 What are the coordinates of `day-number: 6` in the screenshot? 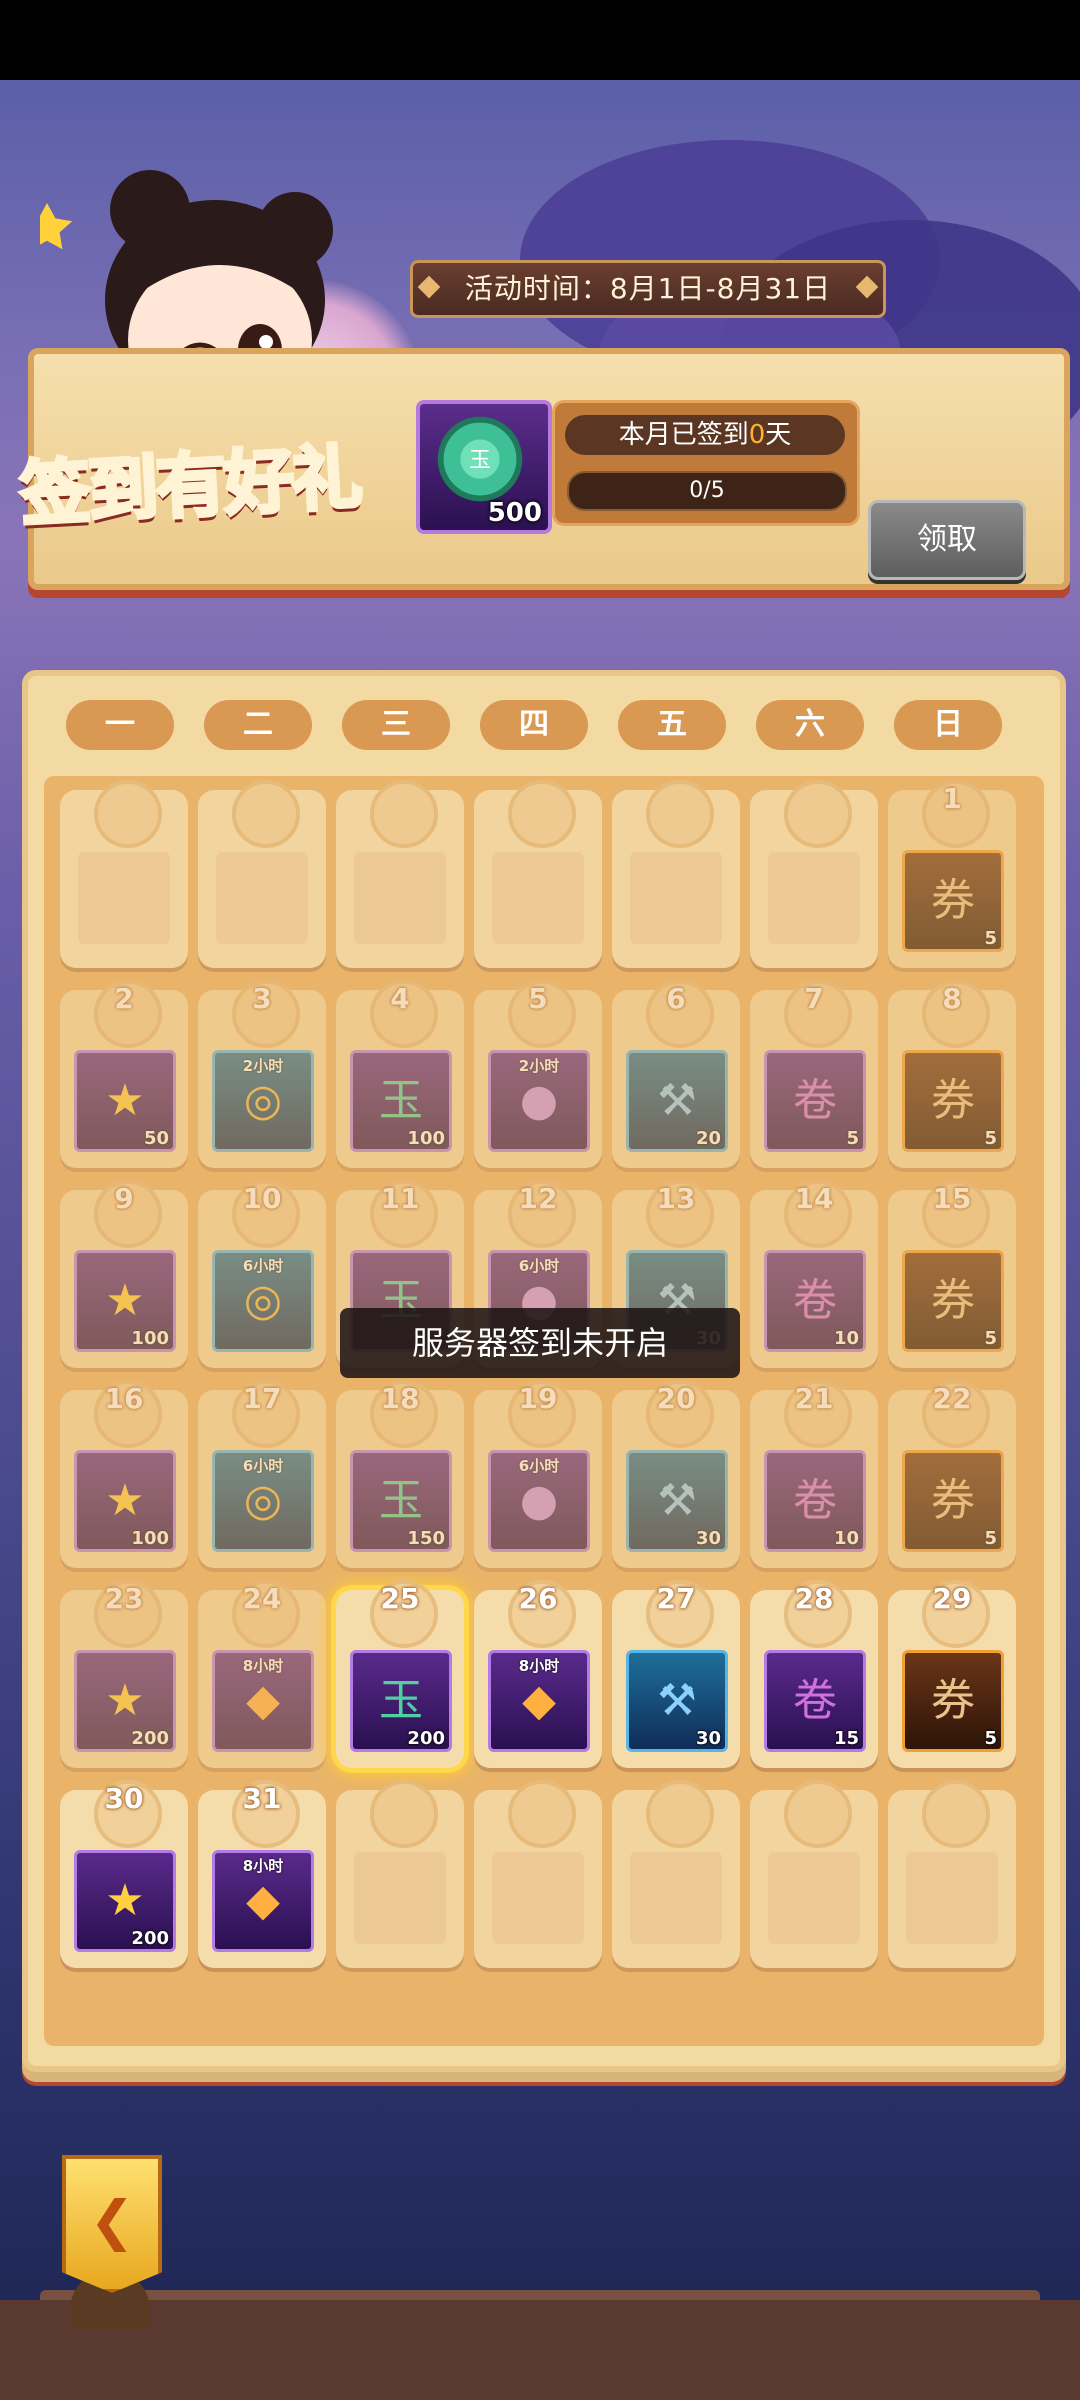 It's located at (676, 998).